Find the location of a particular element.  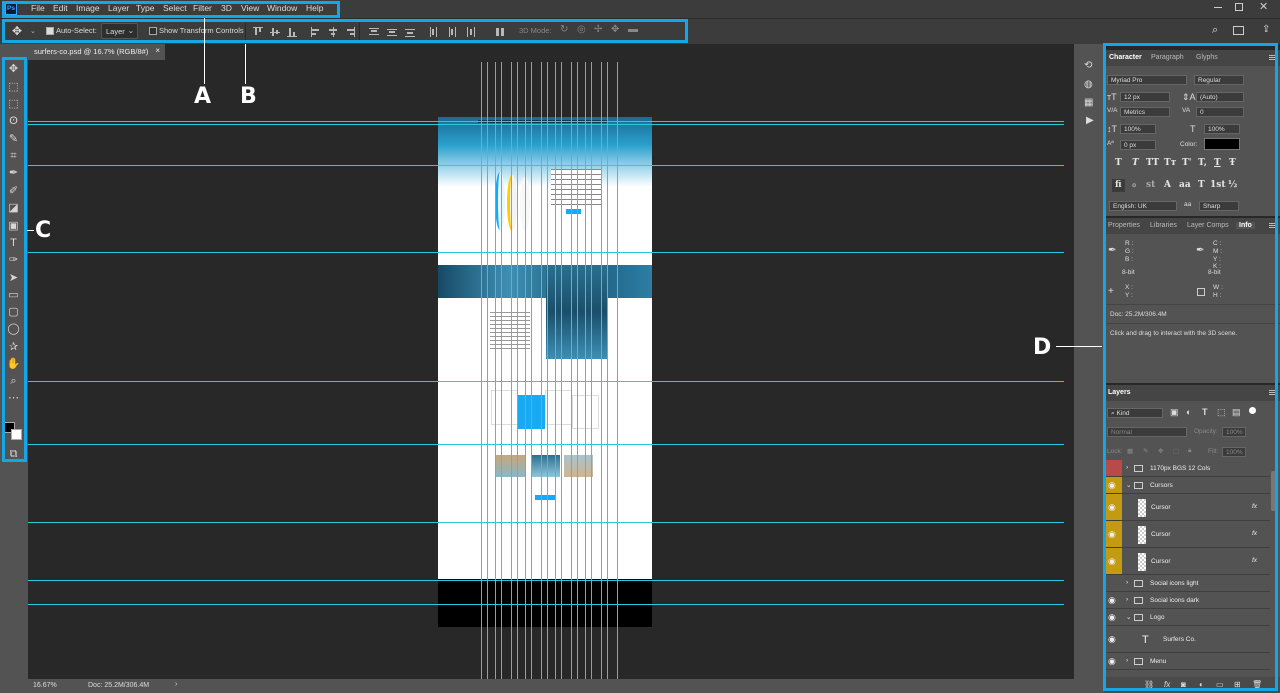

path-select-tool-icon: ➤ is located at coordinates (13, 278).